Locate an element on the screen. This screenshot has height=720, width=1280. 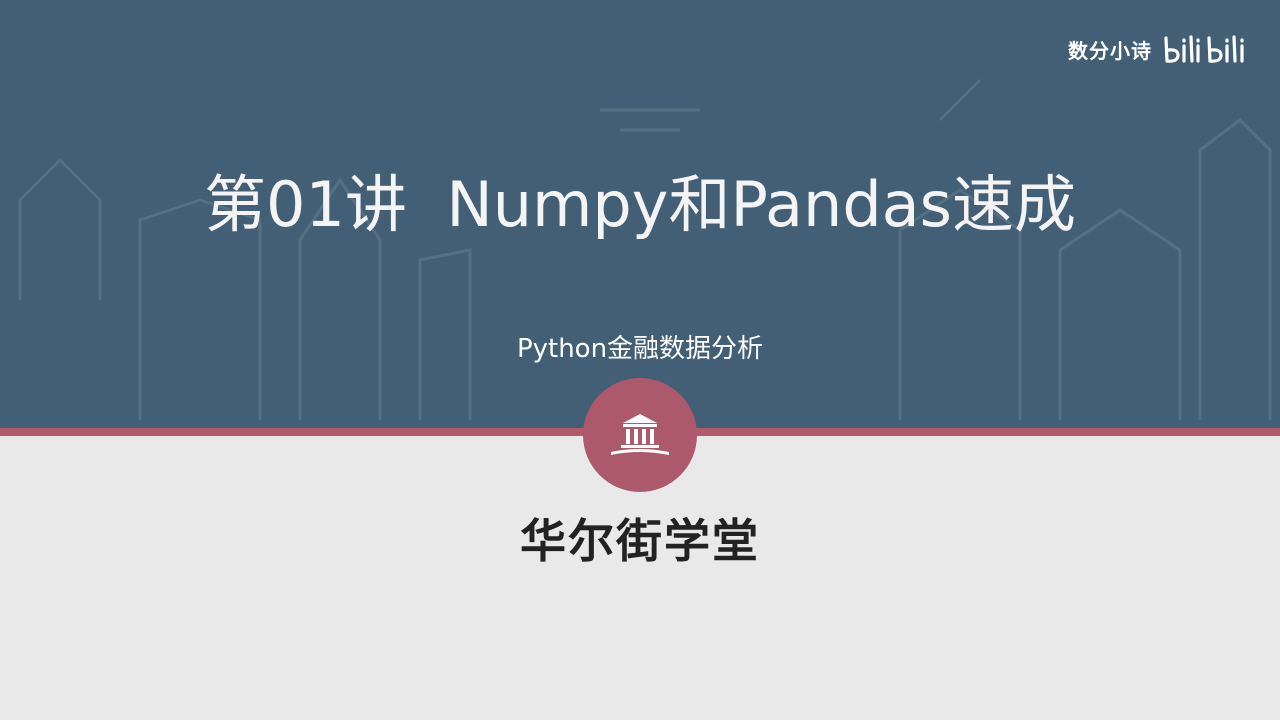
emblem-badge is located at coordinates (640, 435).